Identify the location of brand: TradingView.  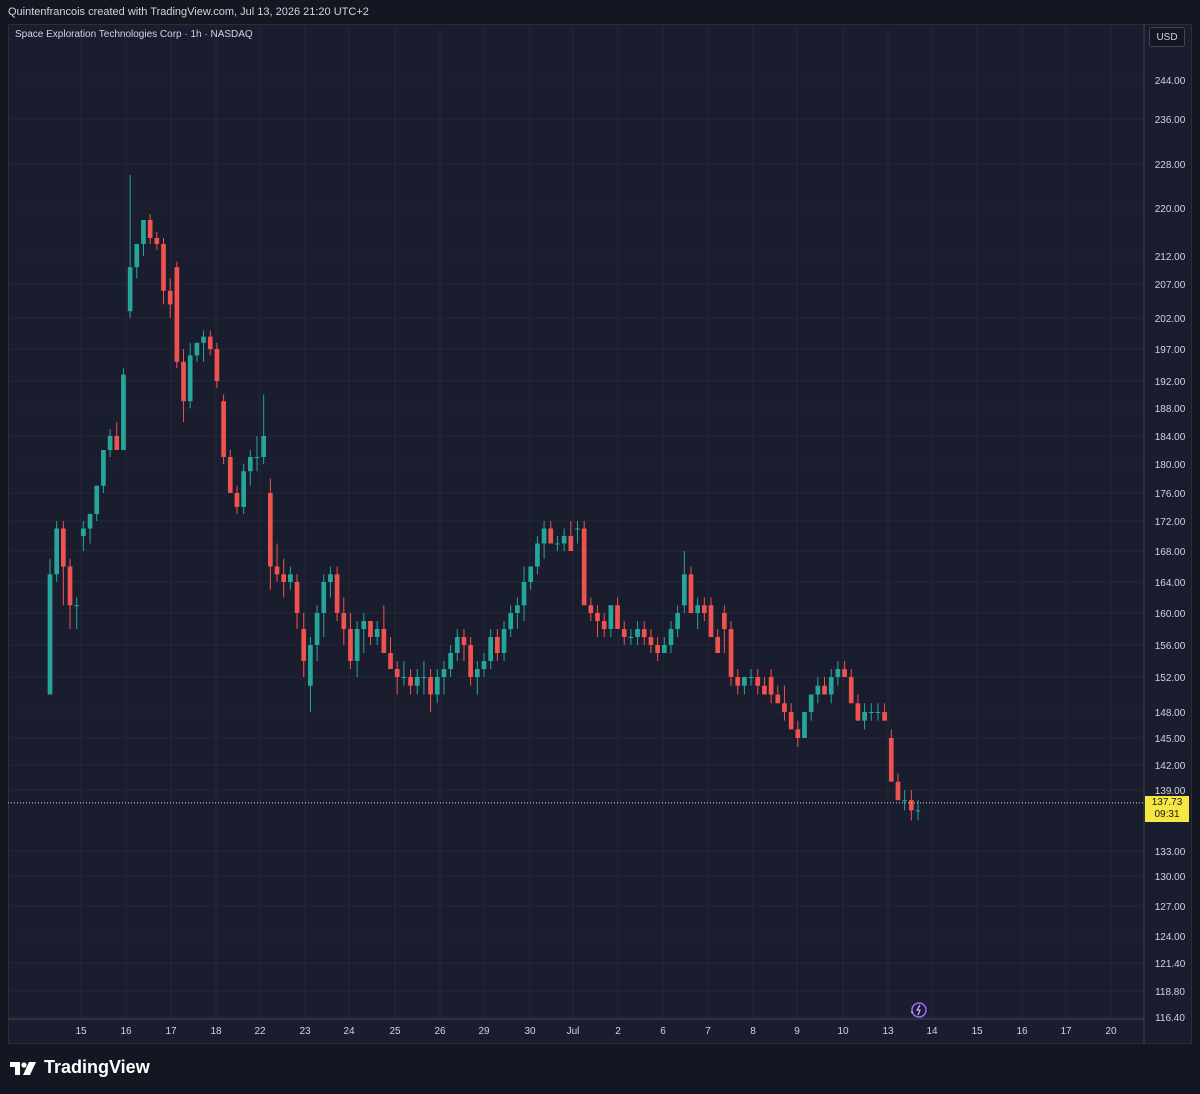
(80, 1067).